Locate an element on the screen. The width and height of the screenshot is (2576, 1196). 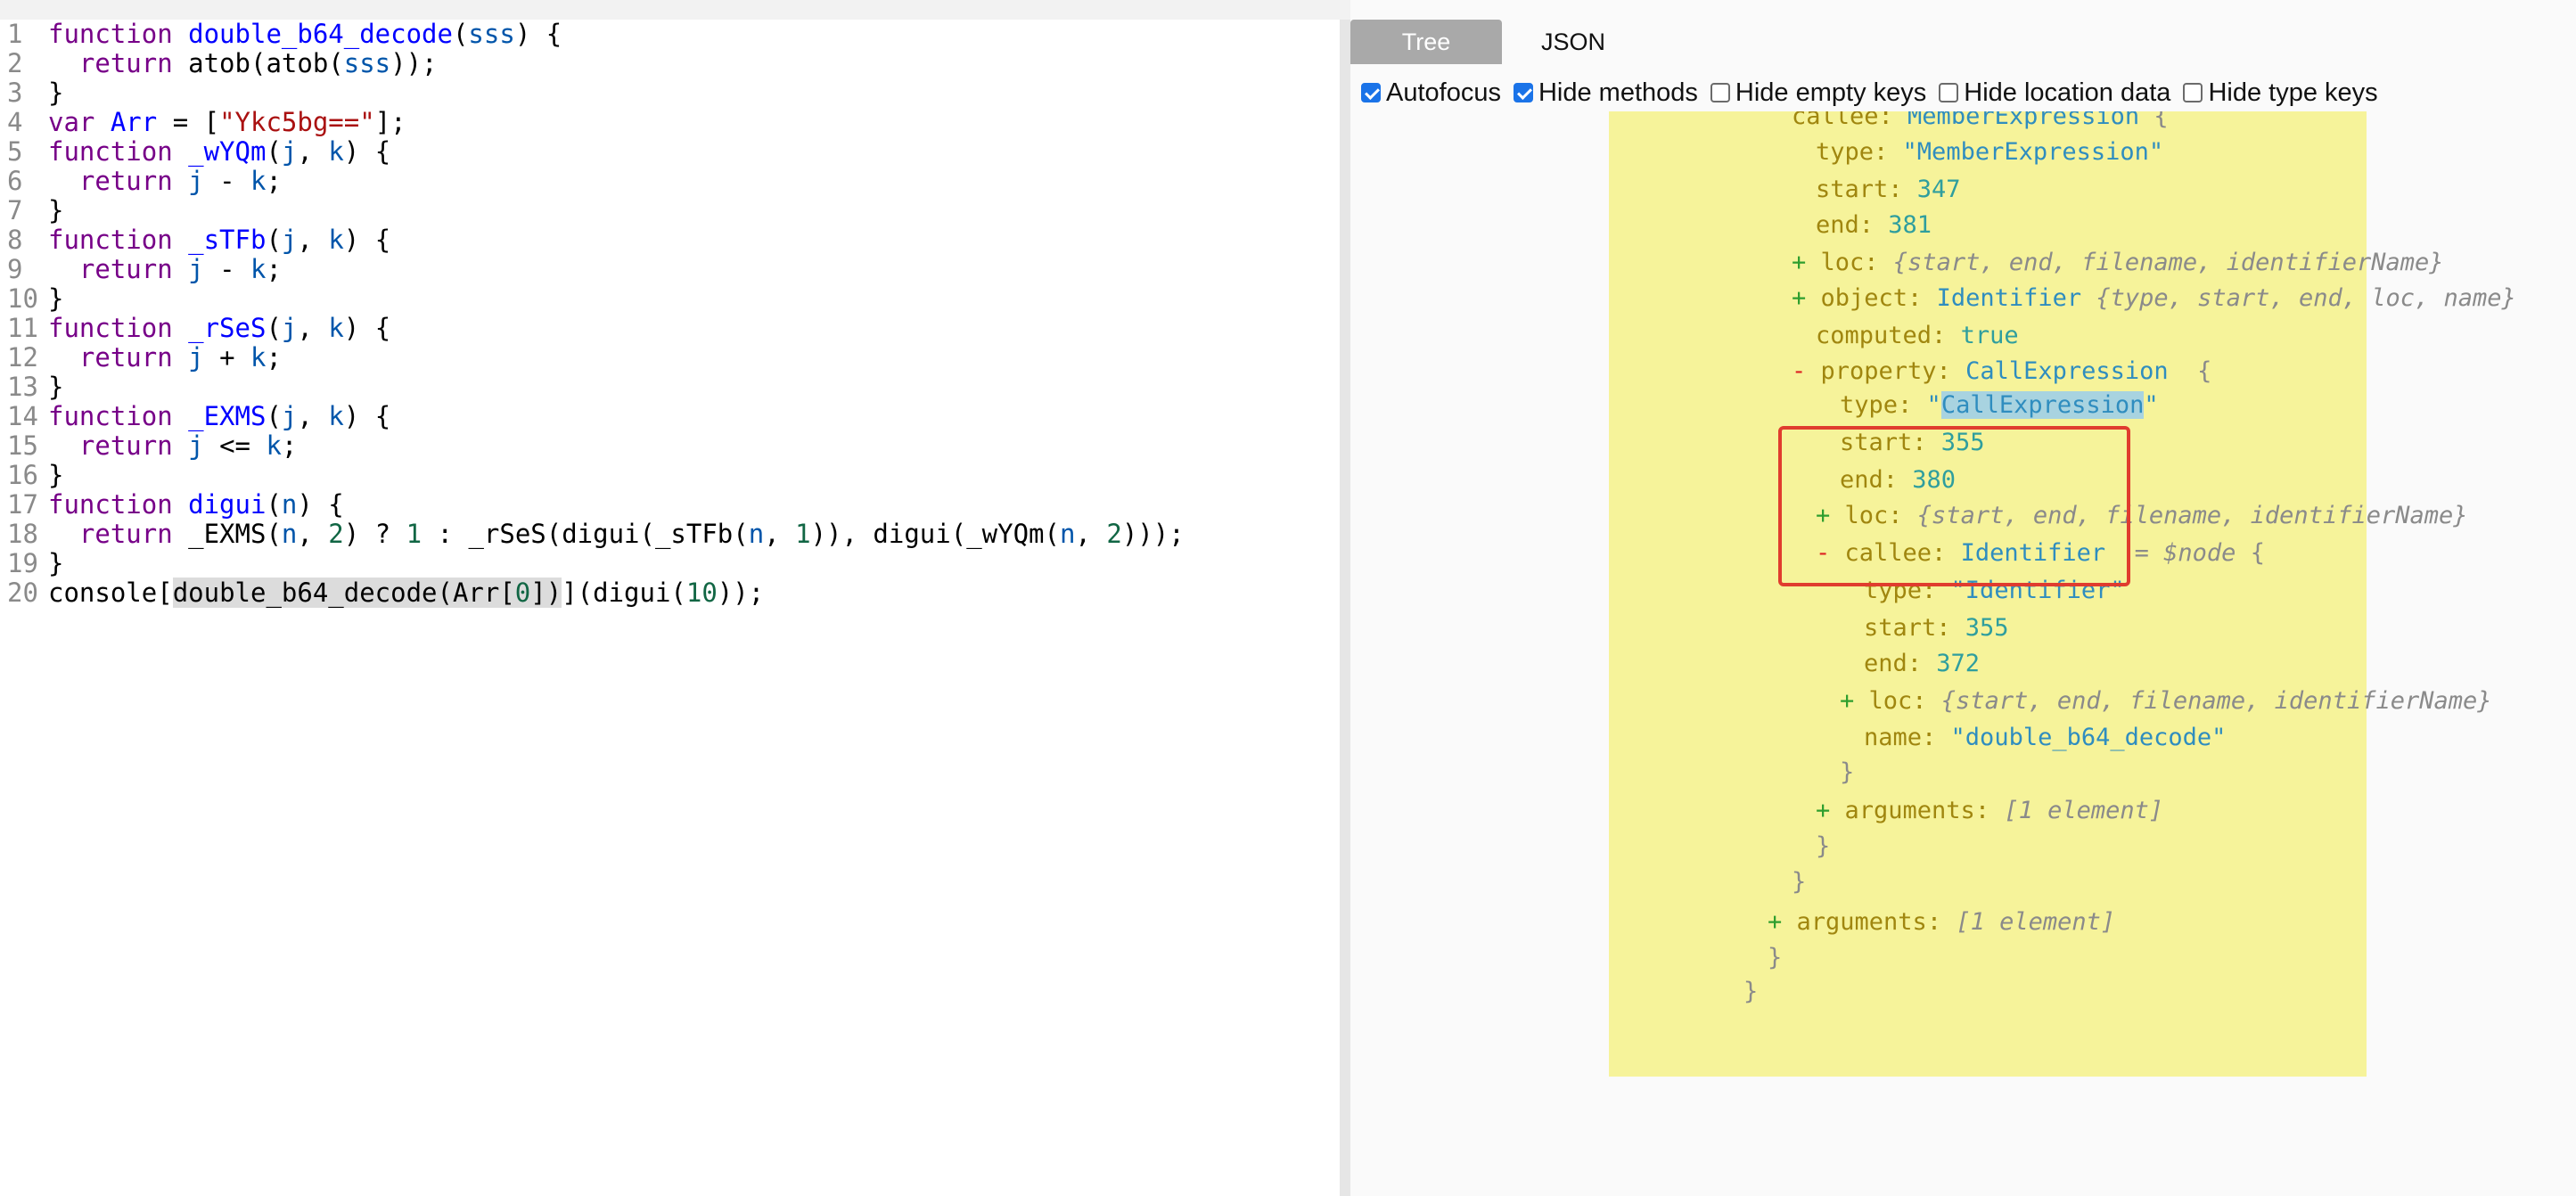
tree-node-row: type: "MemberExpression" is located at coordinates (1990, 152).